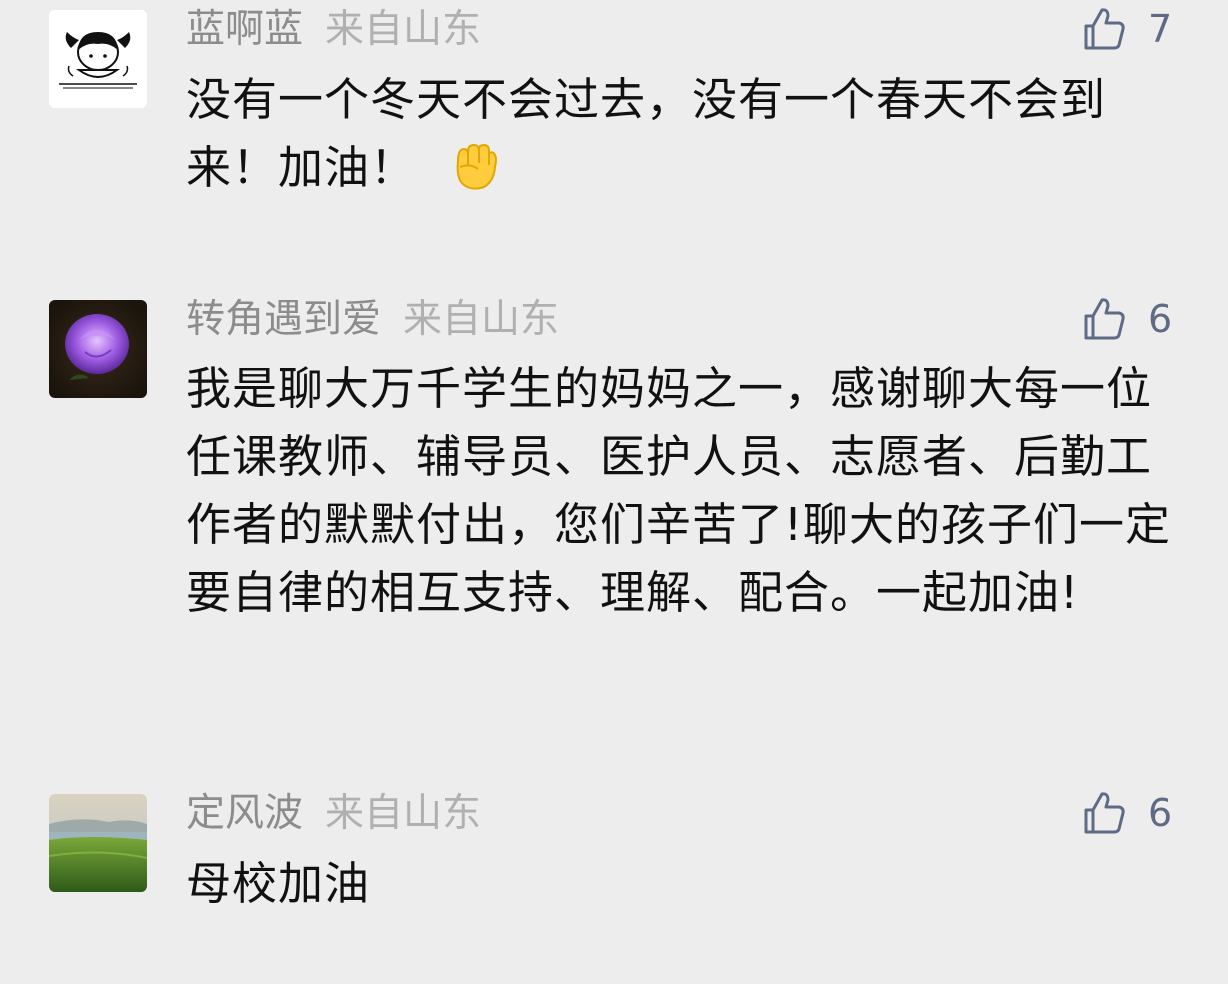  Describe the element at coordinates (474, 165) in the screenshot. I see `raised-fist-icon` at that location.